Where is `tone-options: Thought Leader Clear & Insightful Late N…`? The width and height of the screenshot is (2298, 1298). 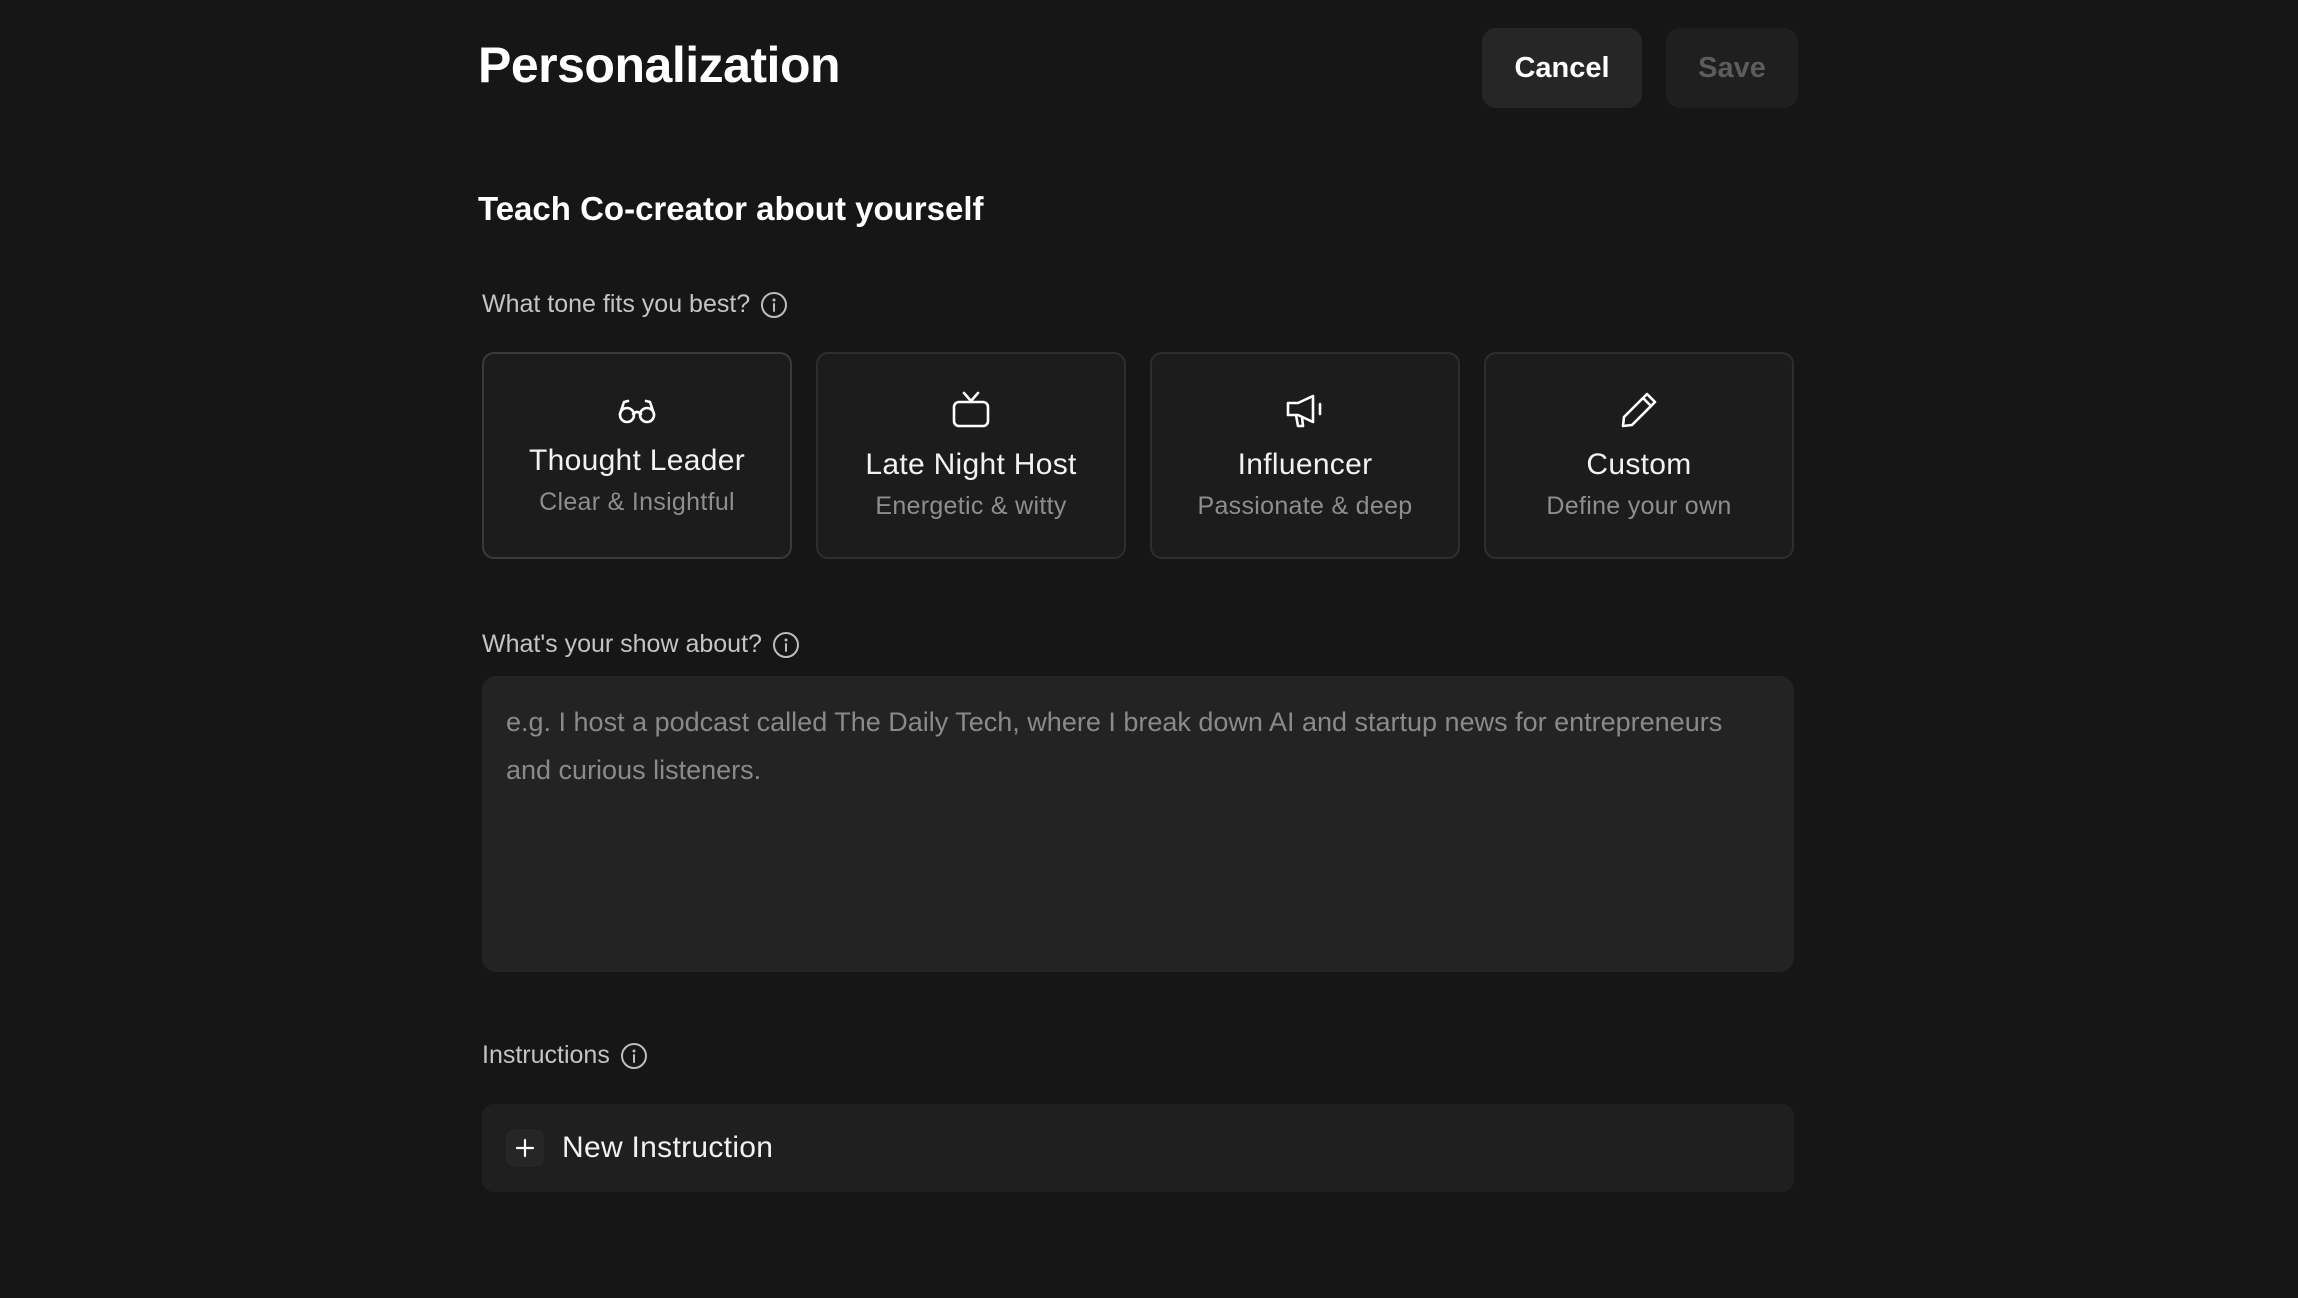
tone-options: Thought Leader Clear & Insightful Late N… is located at coordinates (1138, 455).